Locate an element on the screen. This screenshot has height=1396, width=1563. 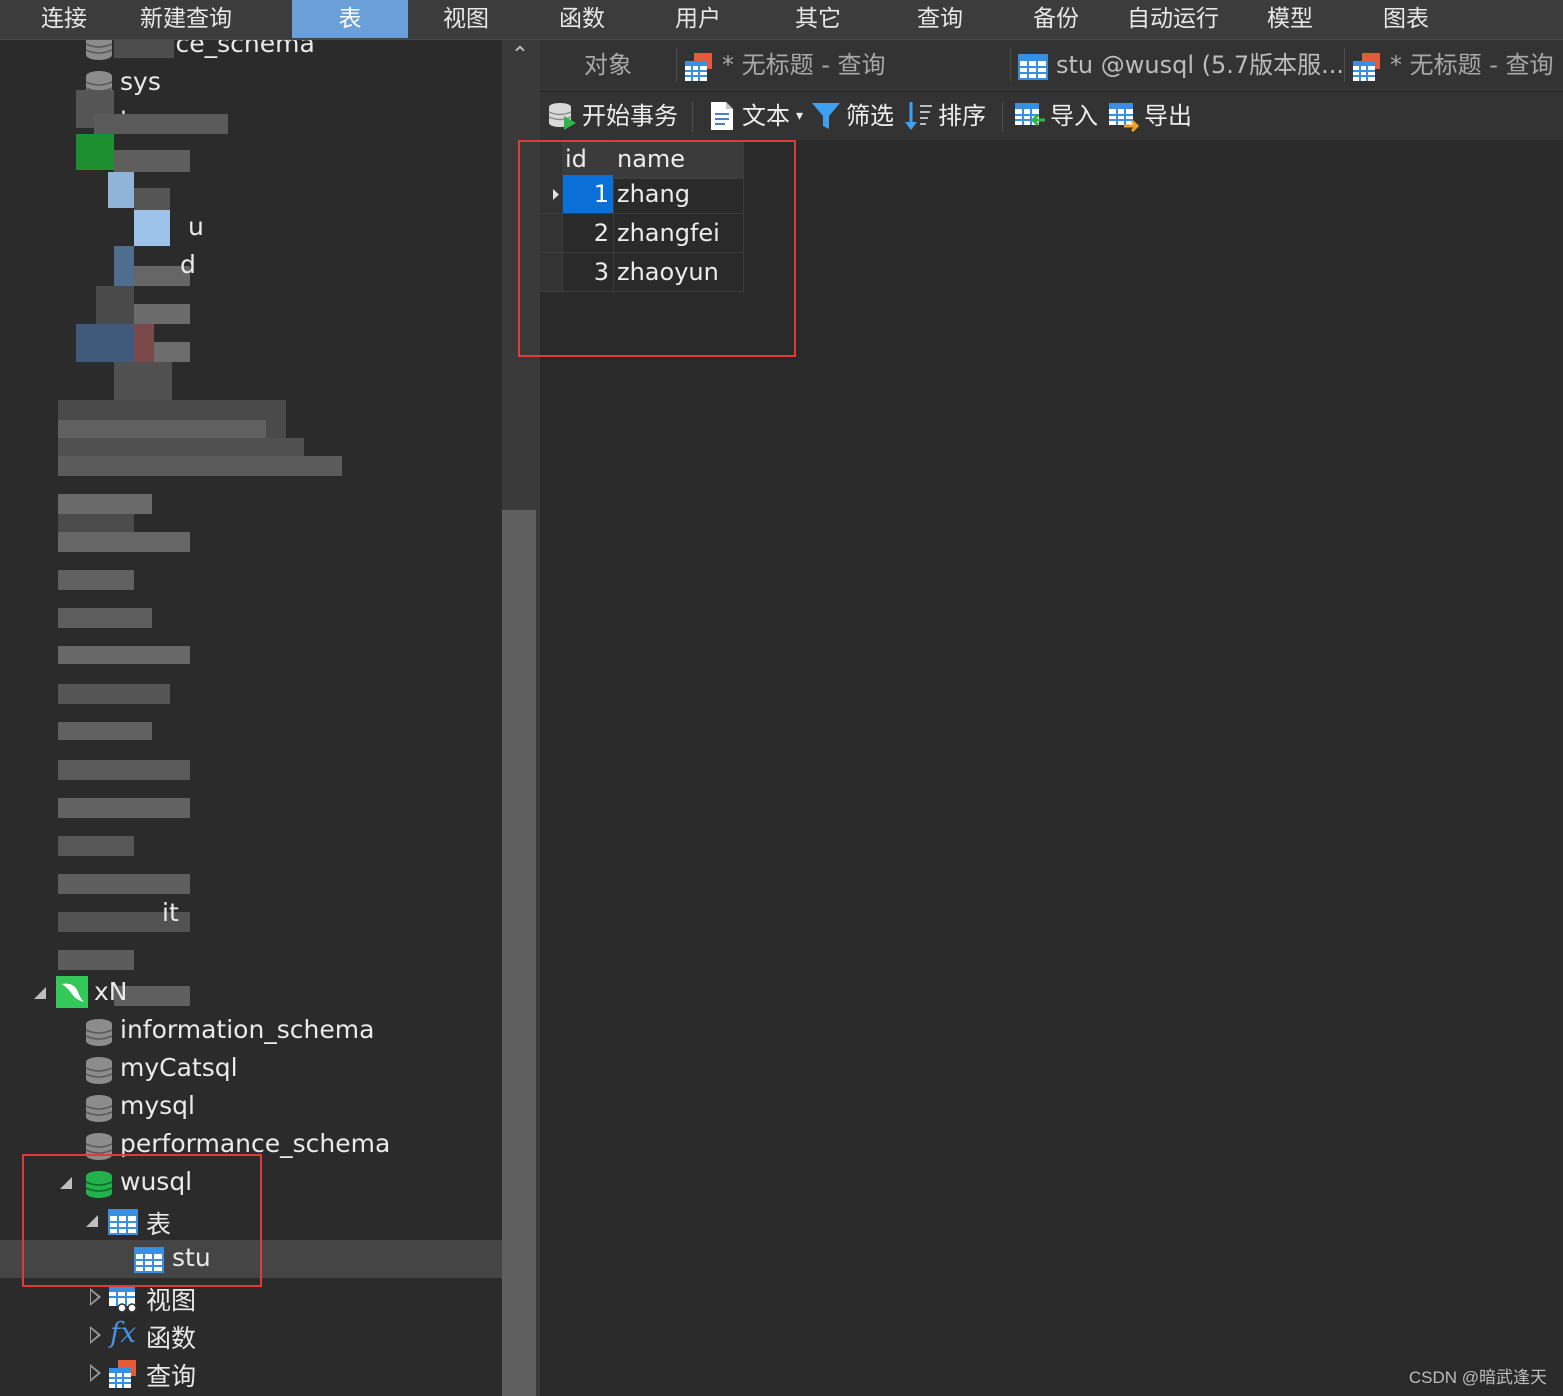
sort-icon is located at coordinates (918, 116).